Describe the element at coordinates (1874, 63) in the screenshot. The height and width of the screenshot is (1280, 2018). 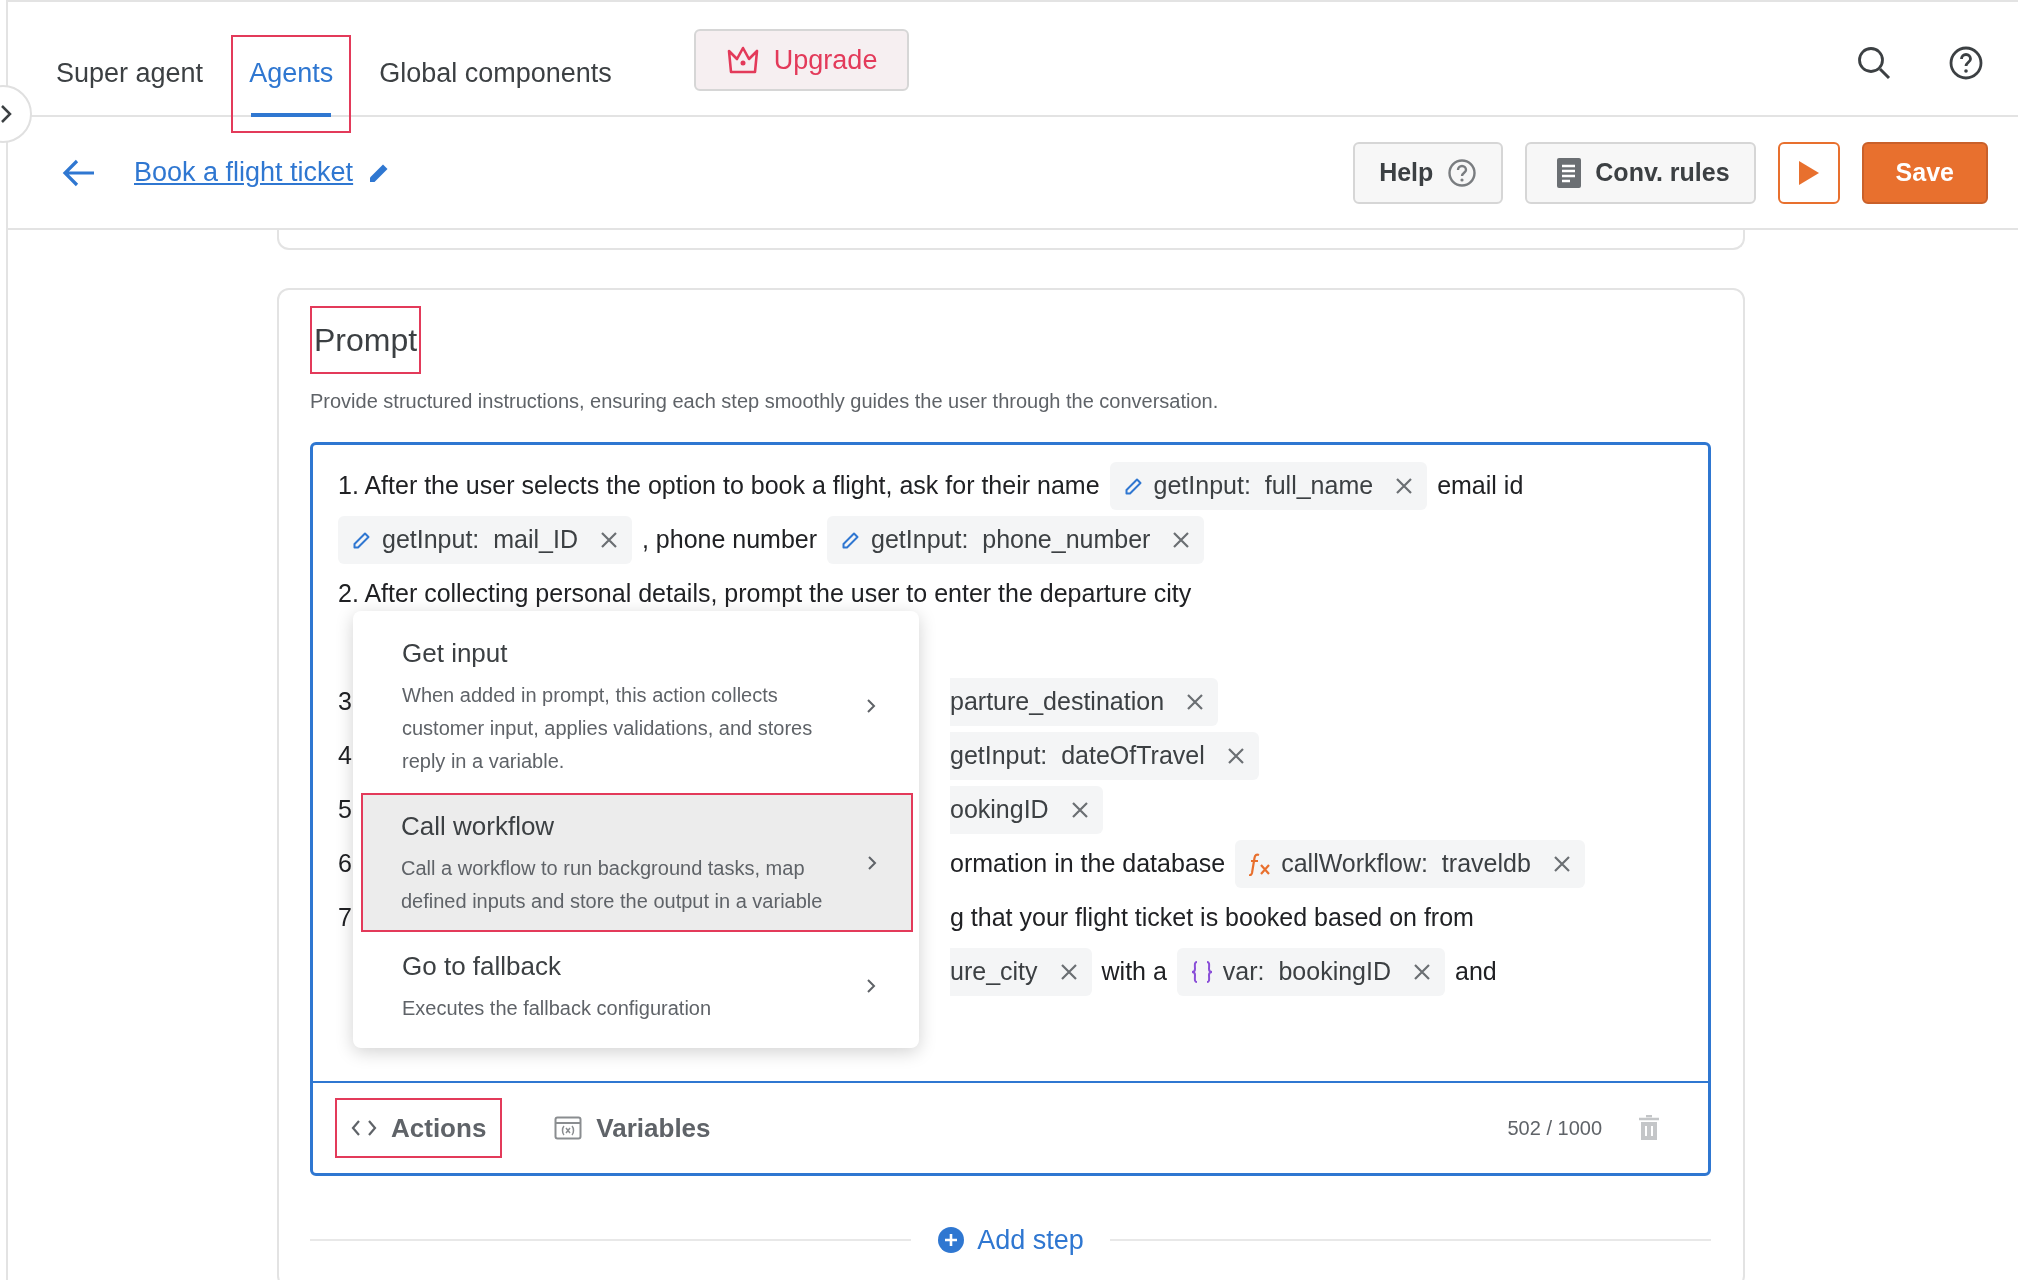
I see `search-icon` at that location.